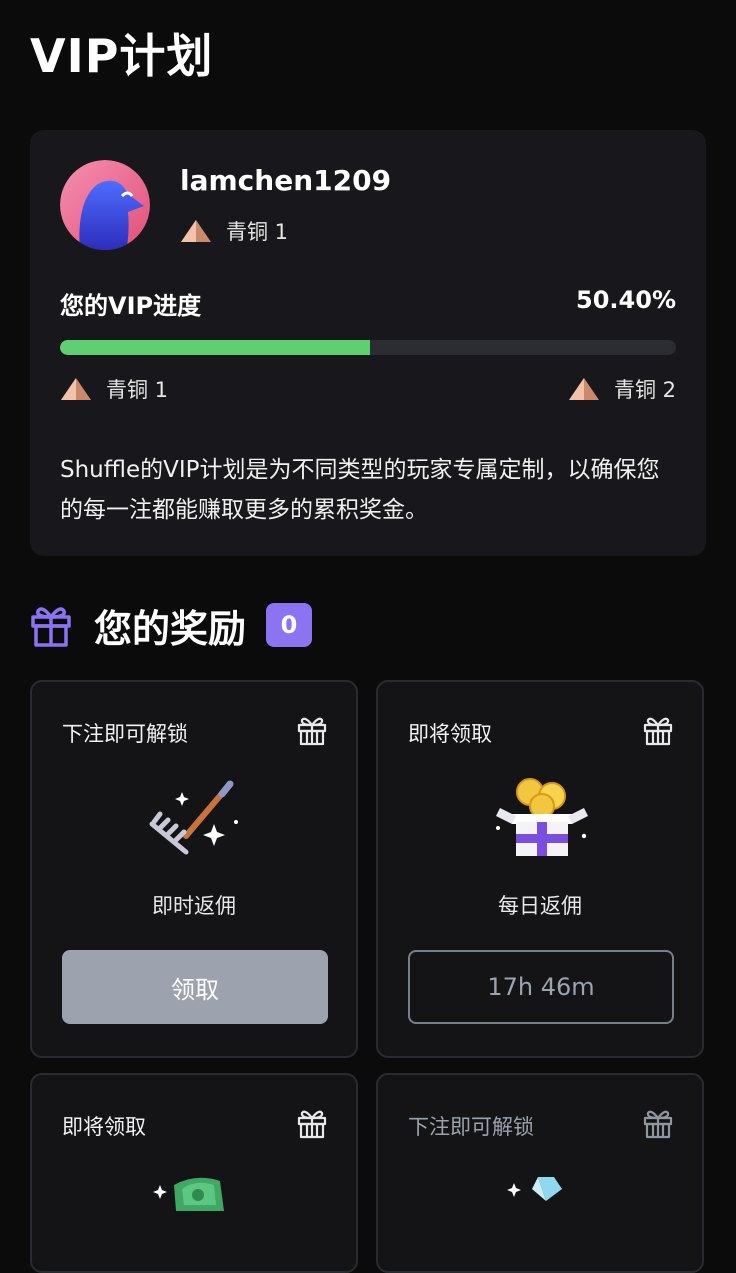  I want to click on rake-icon, so click(193, 817).